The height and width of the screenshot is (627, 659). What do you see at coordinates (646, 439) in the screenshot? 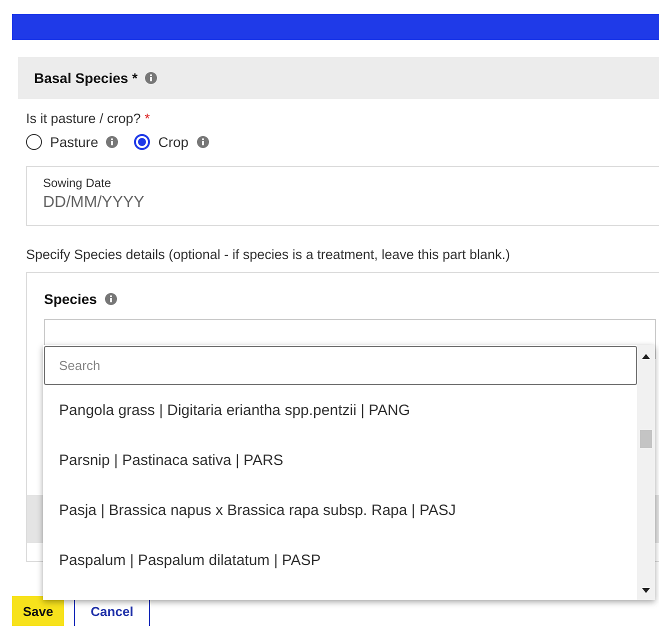
I see `scrollbar-thumb` at bounding box center [646, 439].